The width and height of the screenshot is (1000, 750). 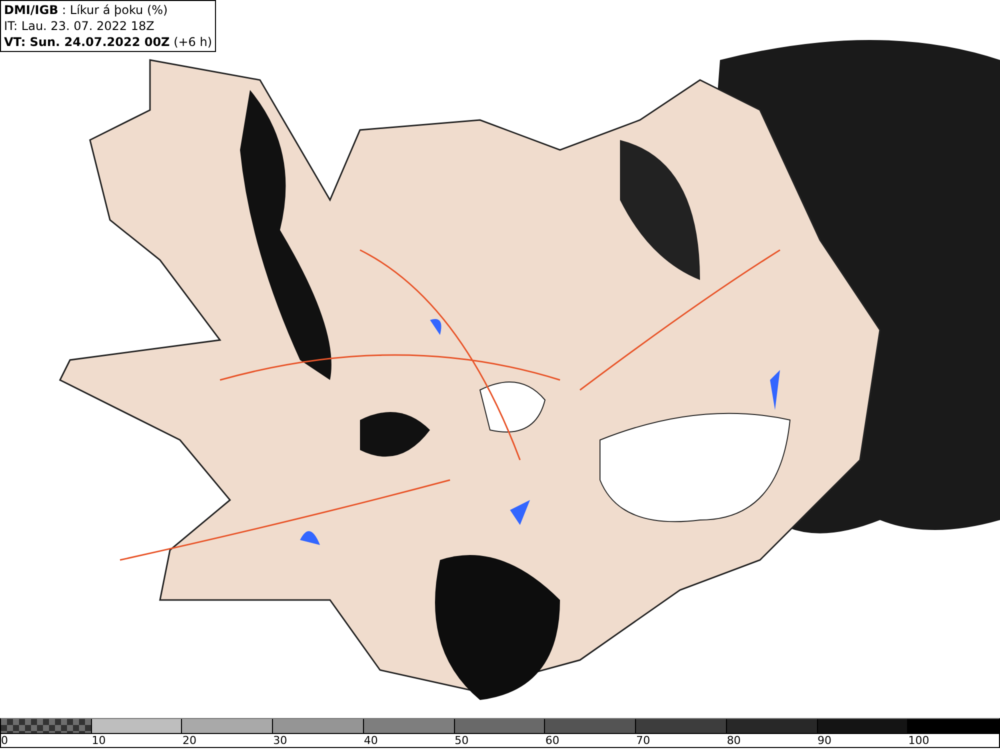 I want to click on legend-label: 90, so click(x=825, y=741).